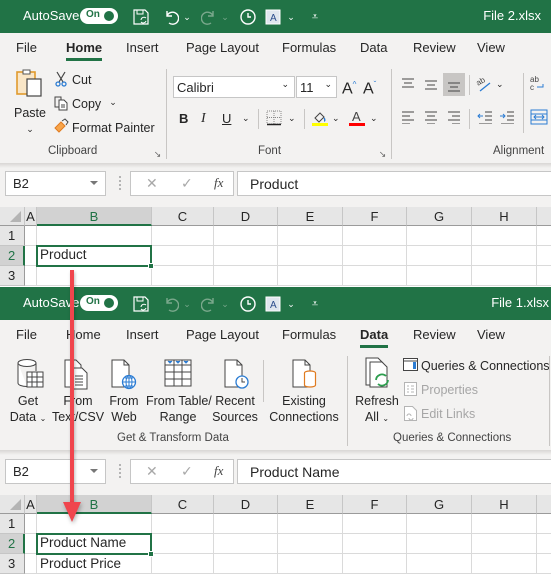 The height and width of the screenshot is (578, 551). I want to click on column-header-e: E, so click(310, 504).